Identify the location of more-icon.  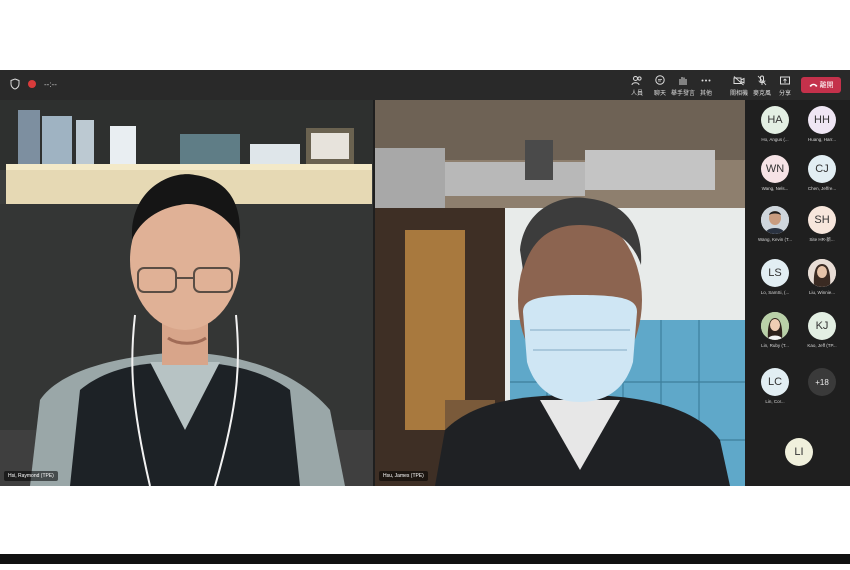
(706, 80).